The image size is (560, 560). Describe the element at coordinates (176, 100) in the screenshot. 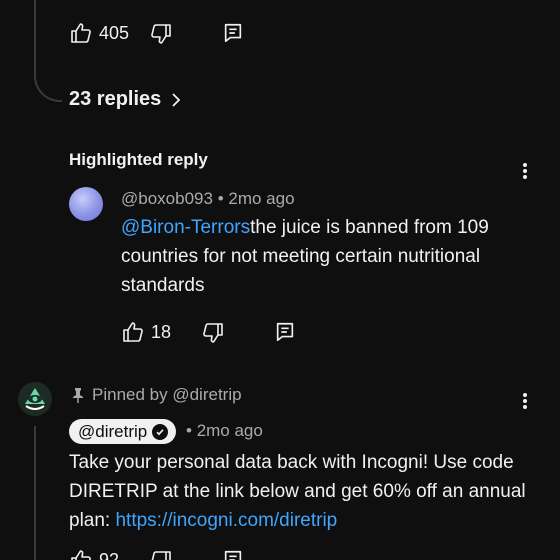

I see `chevron-right-icon` at that location.